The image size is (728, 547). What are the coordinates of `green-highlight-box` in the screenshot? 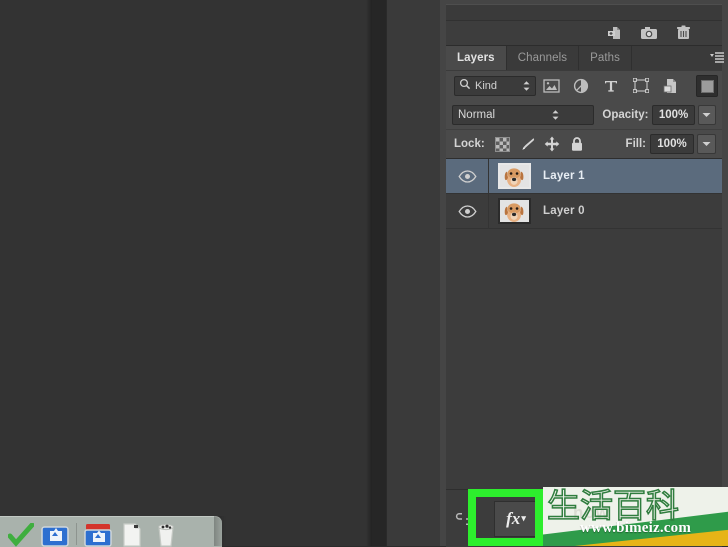 It's located at (505, 517).